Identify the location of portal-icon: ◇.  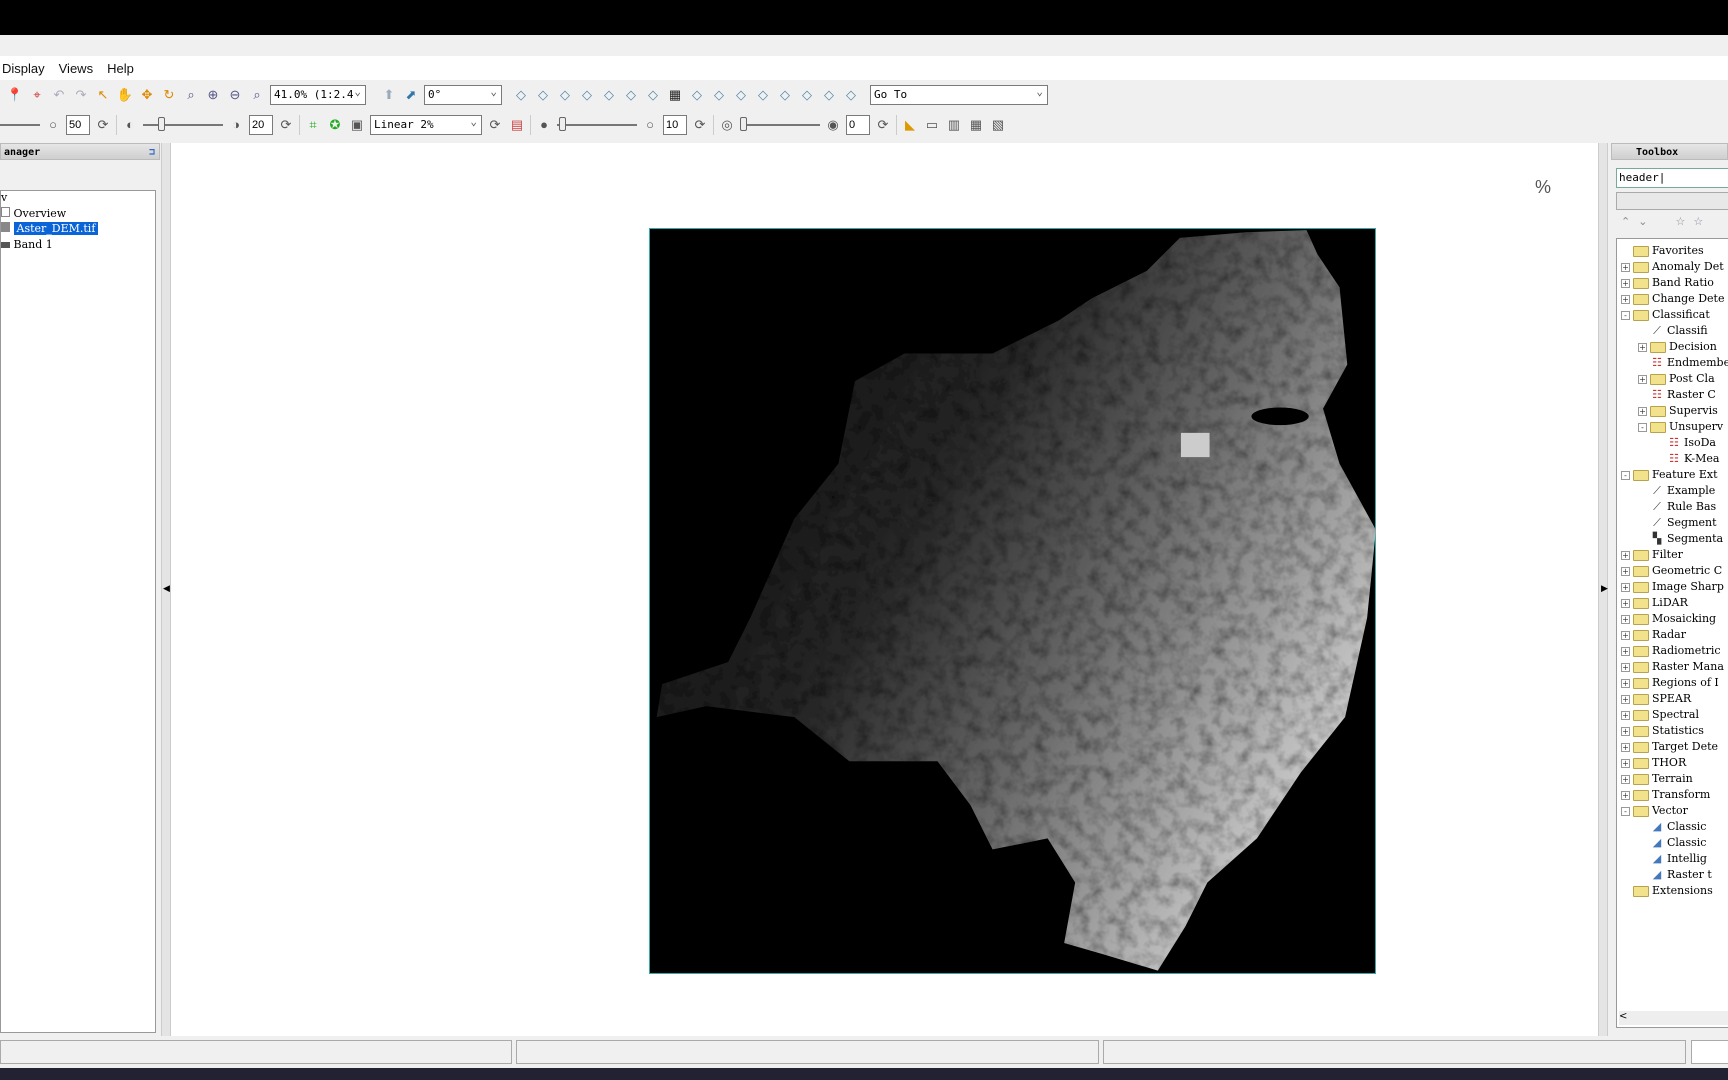
(543, 95).